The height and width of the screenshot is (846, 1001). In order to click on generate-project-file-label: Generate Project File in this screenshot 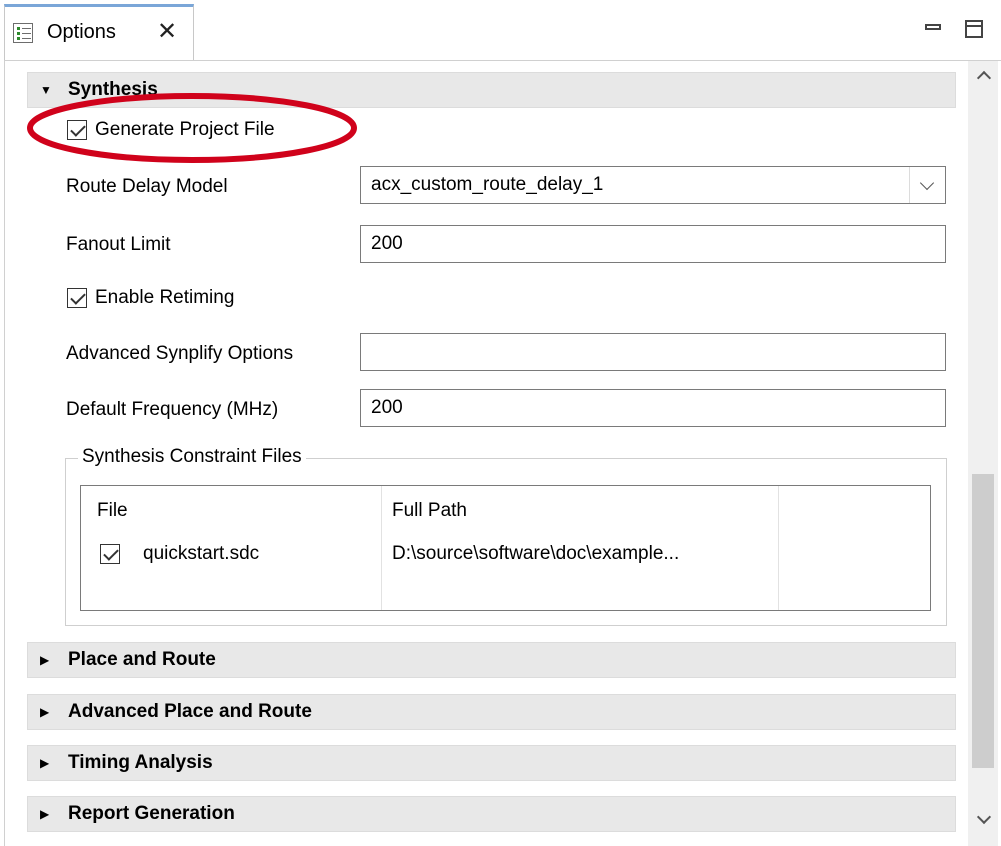, I will do `click(185, 129)`.